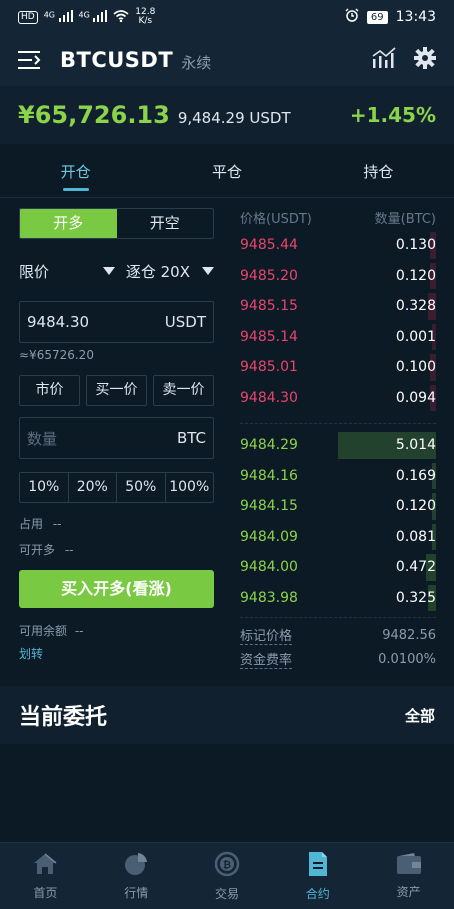 This screenshot has width=454, height=909. Describe the element at coordinates (420, 715) in the screenshot. I see `all-orders-link: 全部` at that location.